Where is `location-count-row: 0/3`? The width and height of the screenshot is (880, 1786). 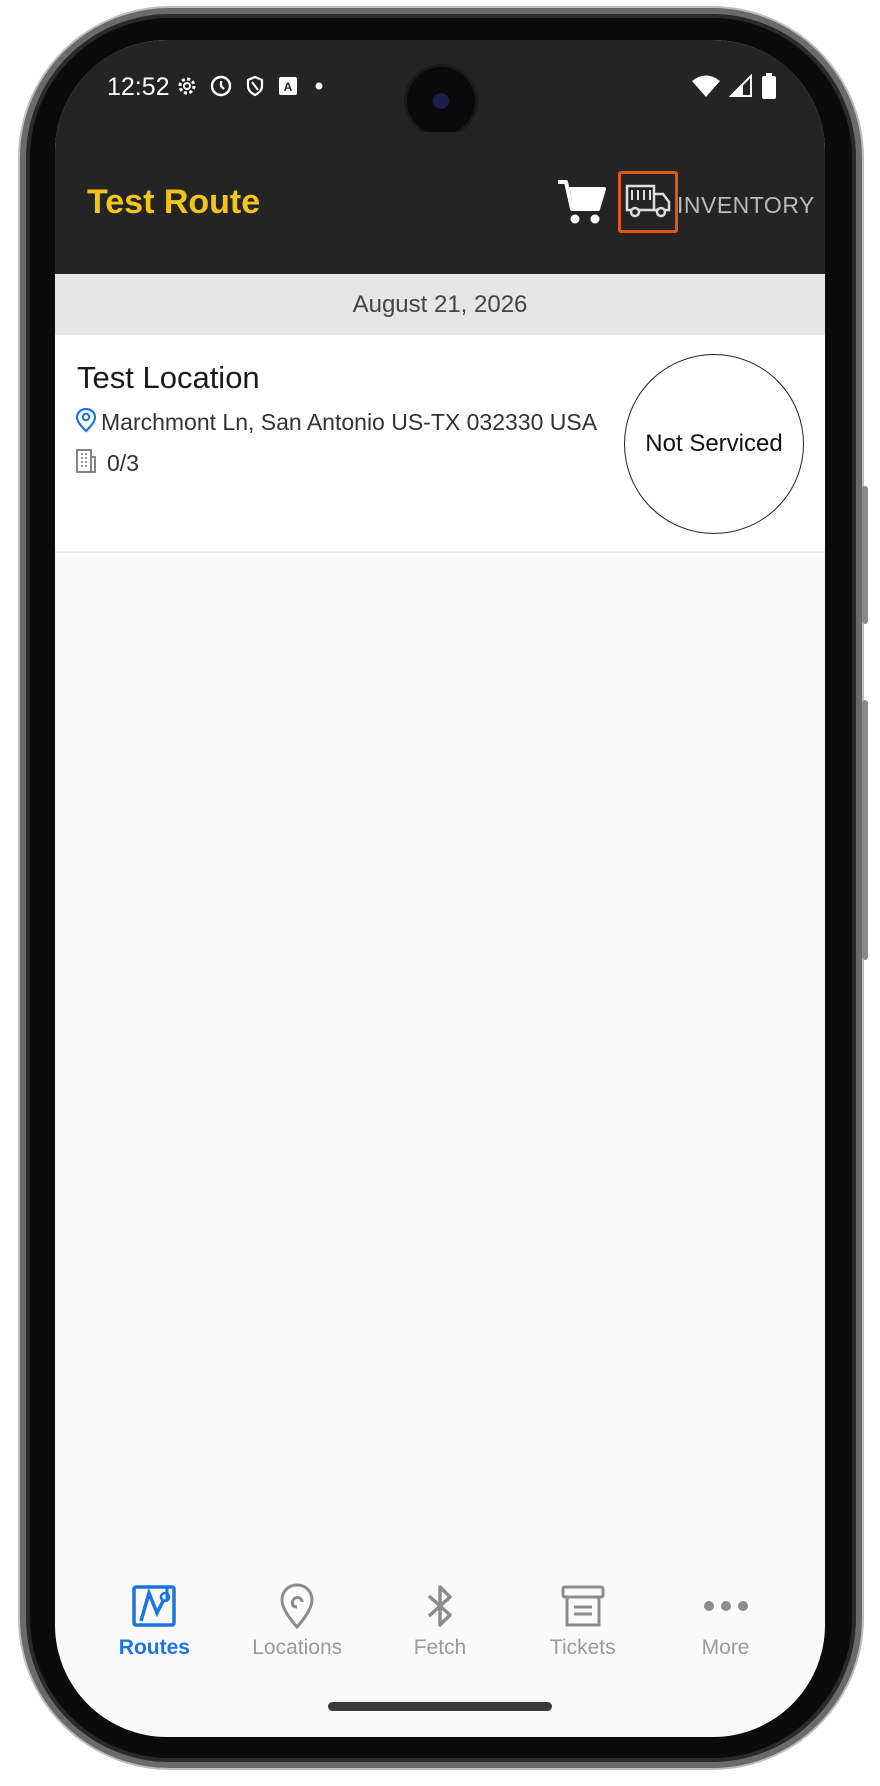 location-count-row: 0/3 is located at coordinates (107, 463).